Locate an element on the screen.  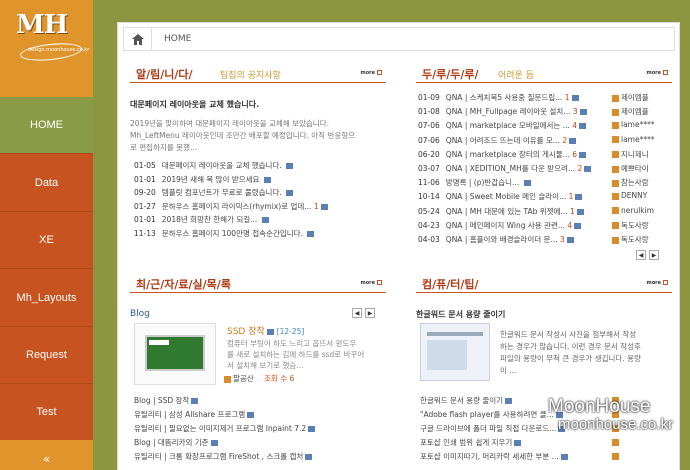
qna-item: 07-06 QNA | marketplace 모바일에서는 ... 4 is located at coordinates (513, 125).